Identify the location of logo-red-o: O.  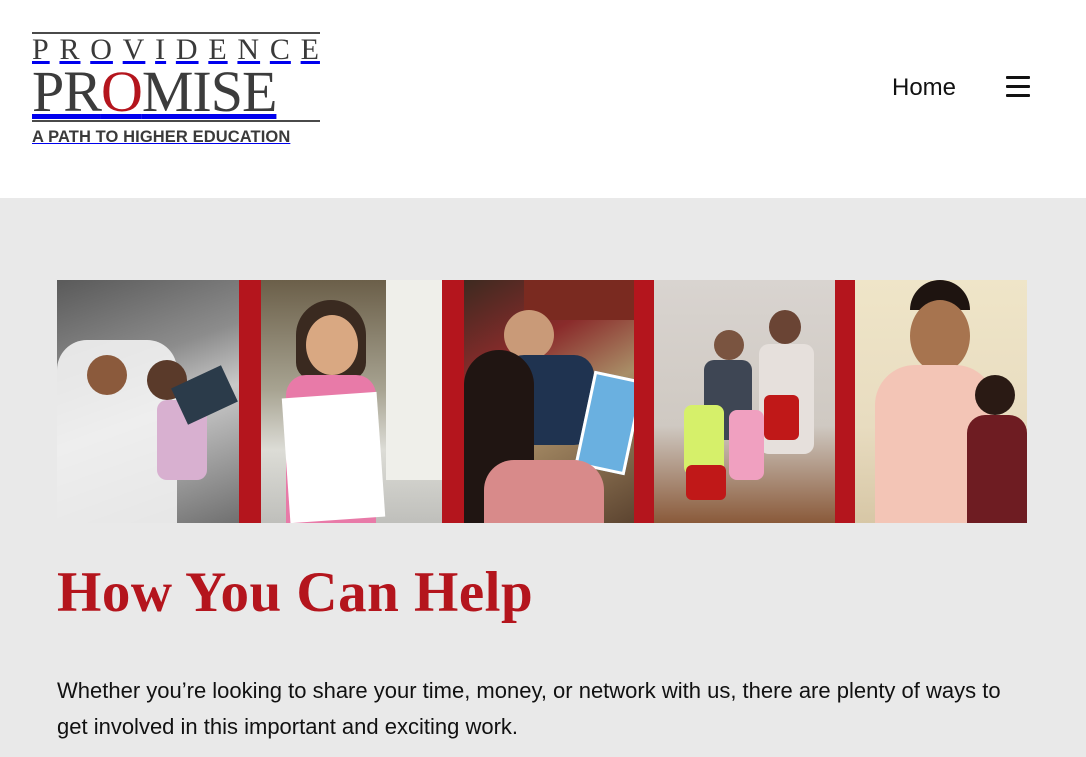
(121, 91).